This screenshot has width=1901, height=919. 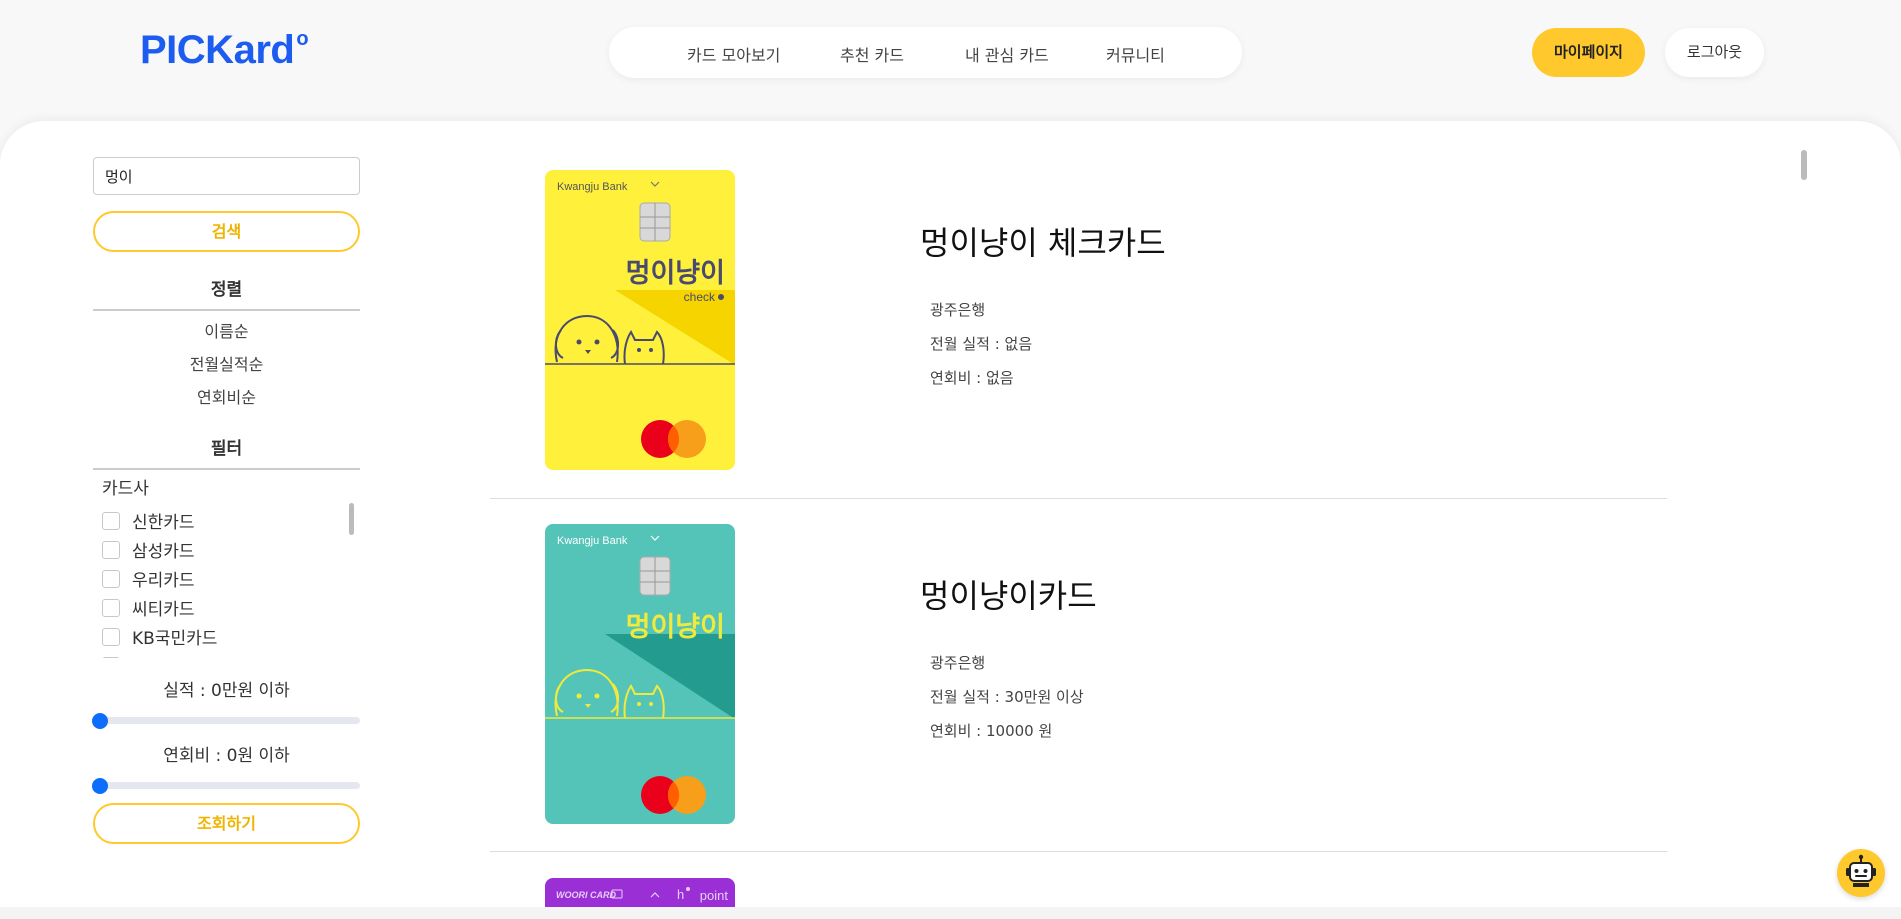 What do you see at coordinates (163, 581) in the screenshot?
I see `issuer-label-text: 우리카드` at bounding box center [163, 581].